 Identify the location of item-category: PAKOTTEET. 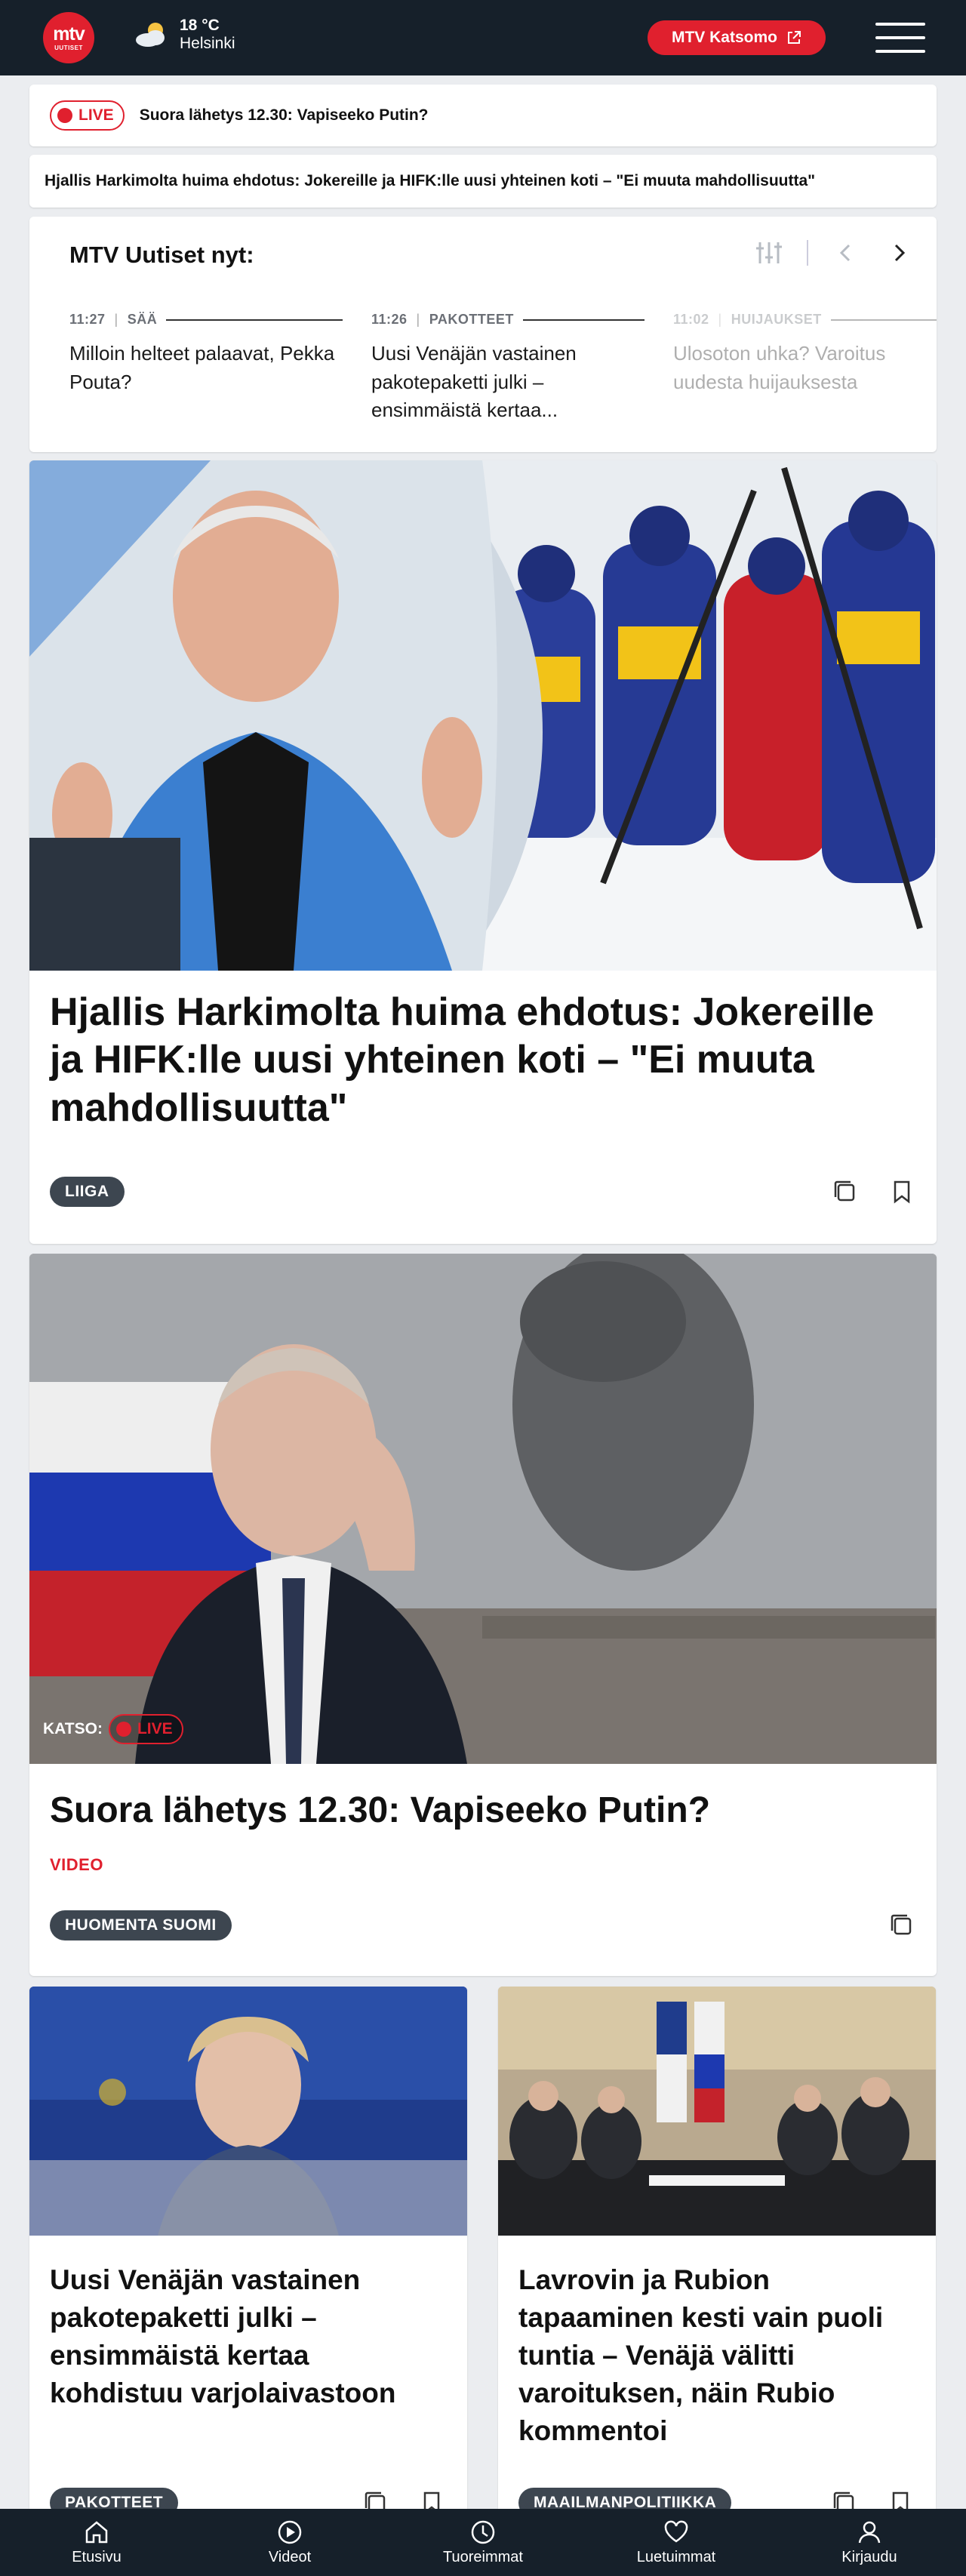
(471, 319).